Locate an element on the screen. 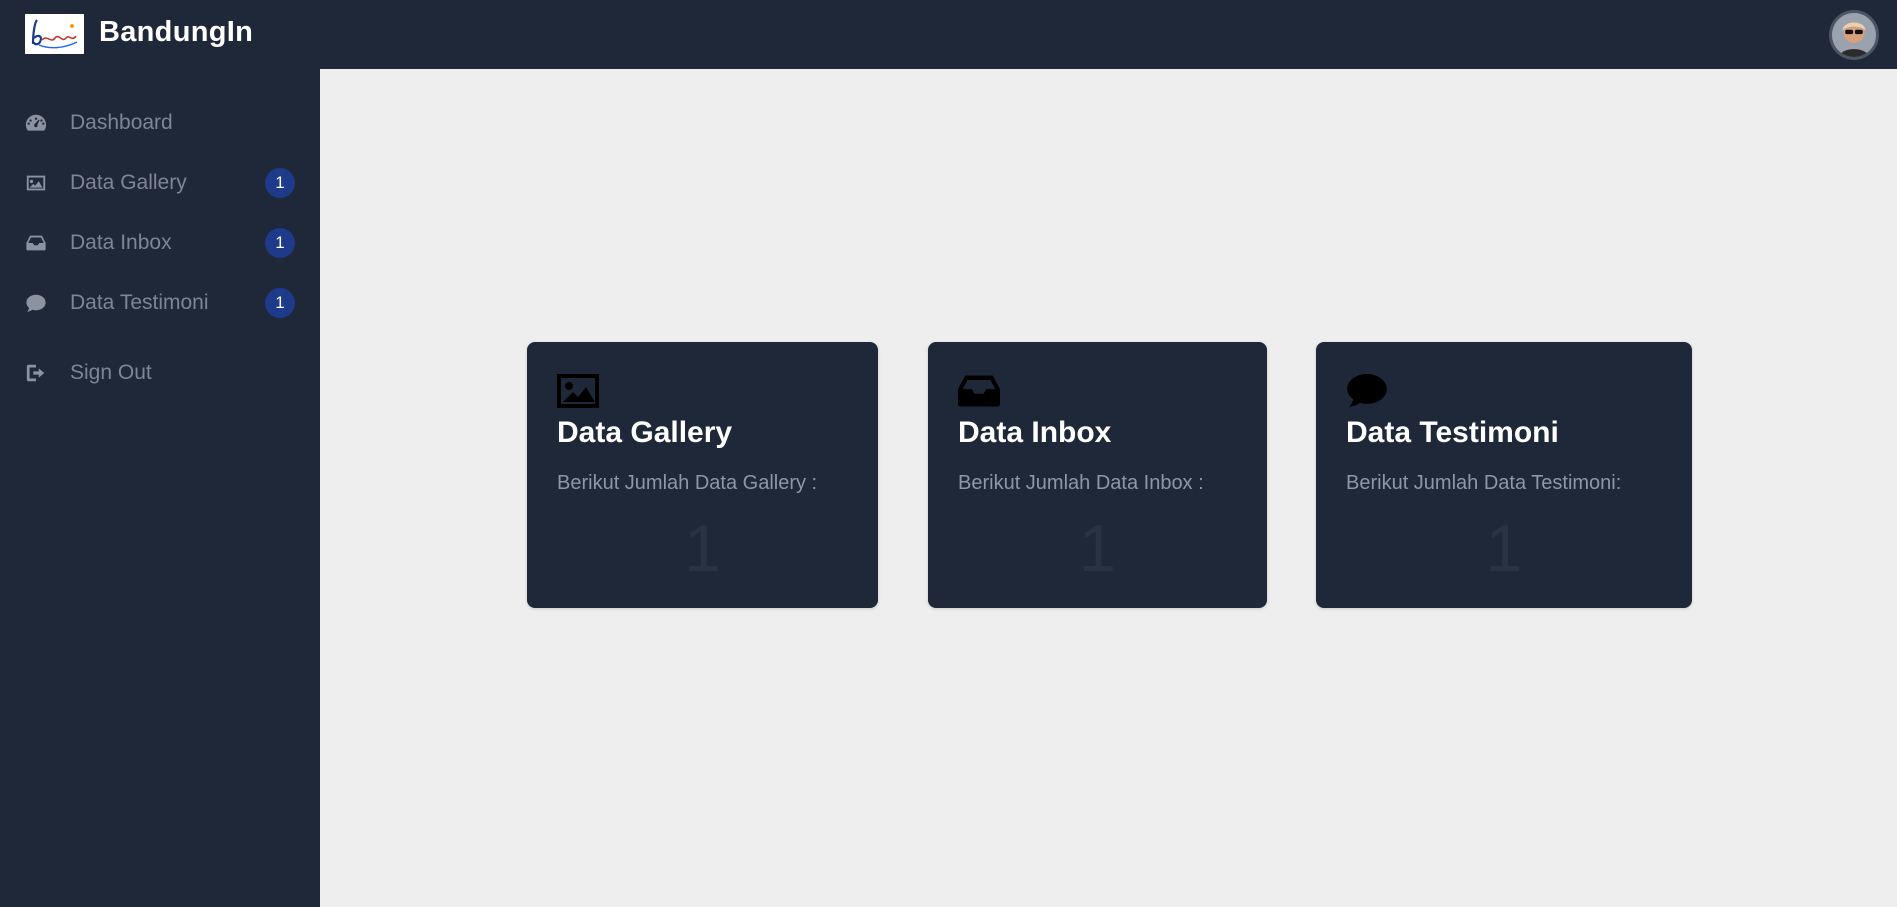 Image resolution: width=1897 pixels, height=907 pixels. avatar-icon is located at coordinates (1854, 35).